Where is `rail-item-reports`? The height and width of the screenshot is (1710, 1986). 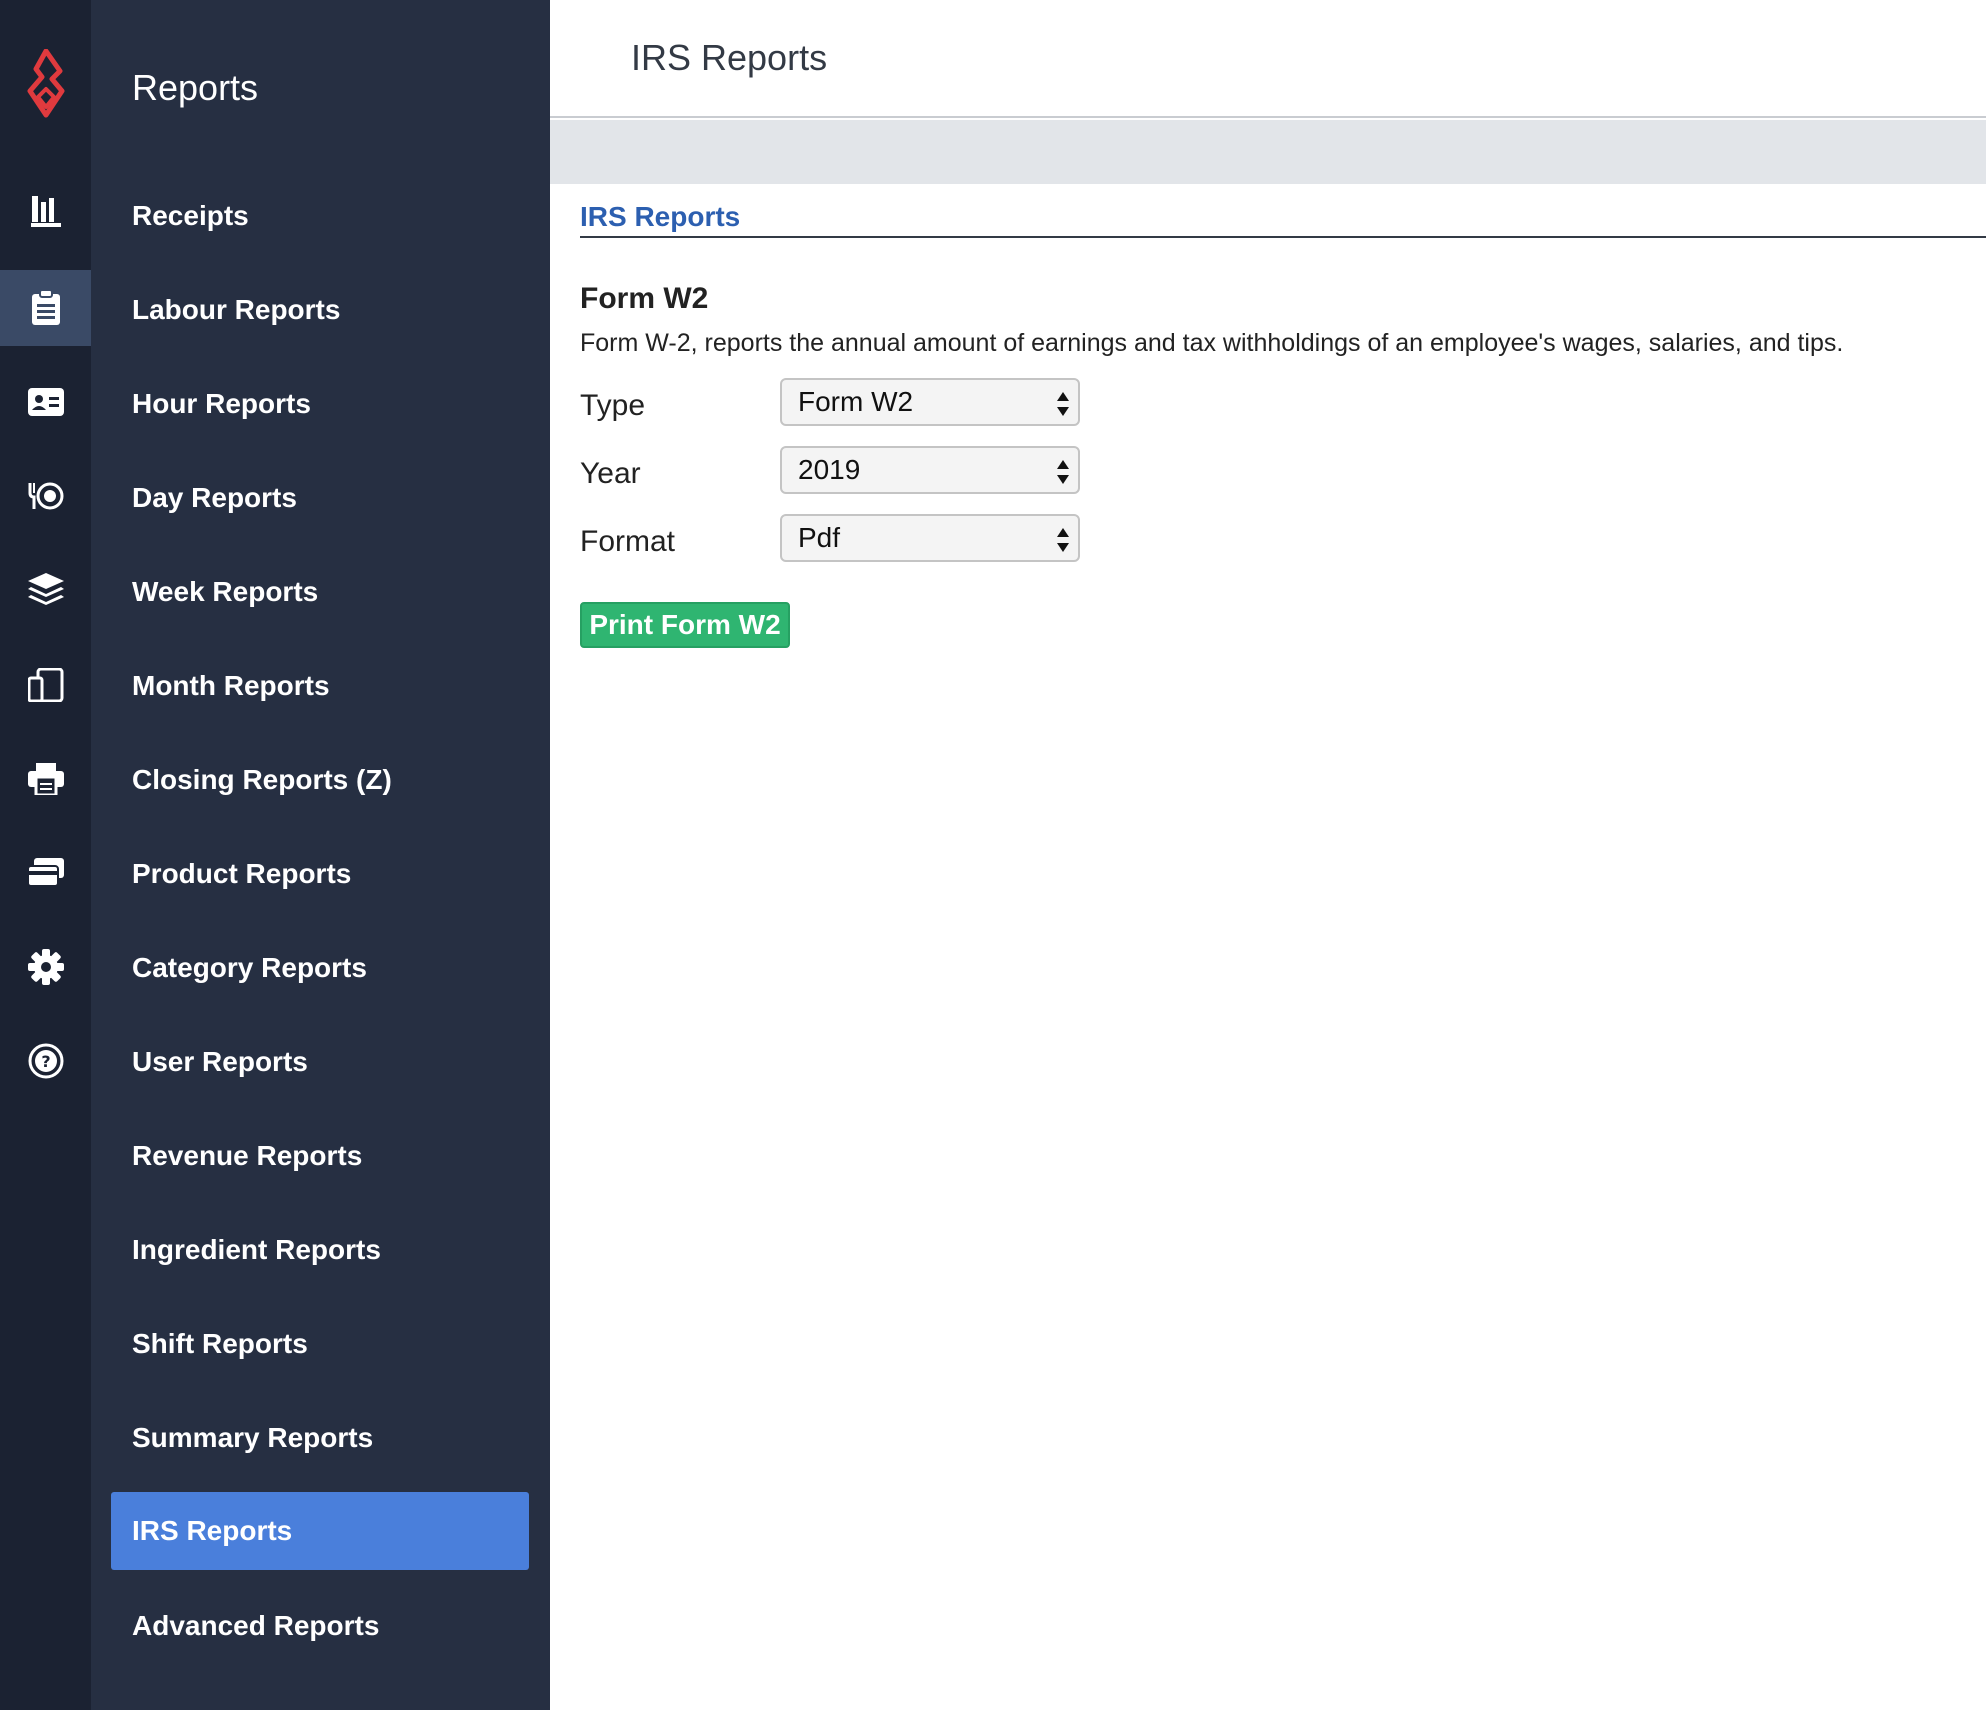
rail-item-reports is located at coordinates (45, 308).